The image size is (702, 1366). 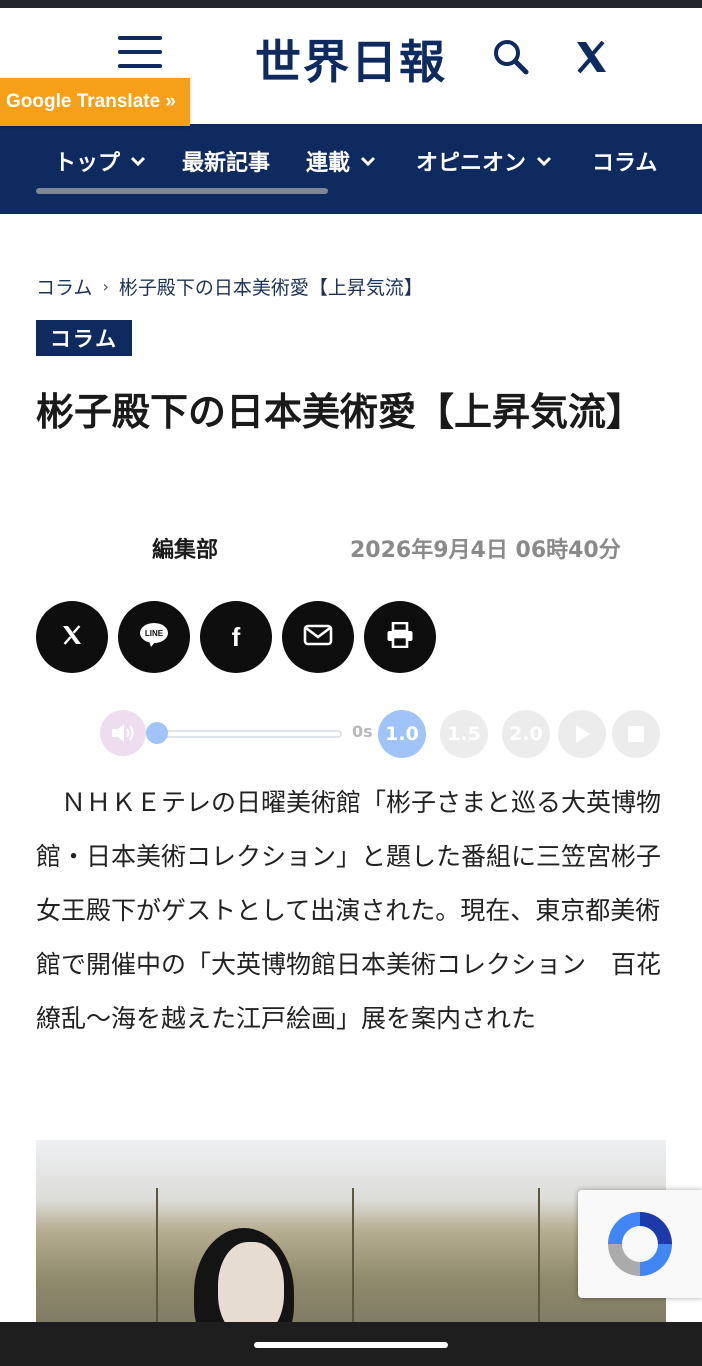 I want to click on nav-item-column: コラム, so click(x=624, y=161).